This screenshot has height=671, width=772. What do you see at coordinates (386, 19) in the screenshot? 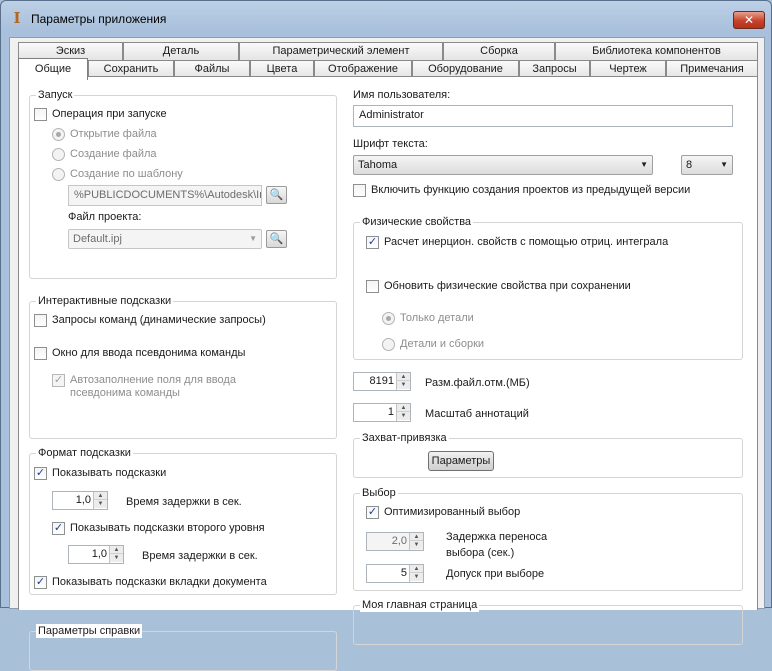
I see `title-bar: I Параметры приложения ✕` at bounding box center [386, 19].